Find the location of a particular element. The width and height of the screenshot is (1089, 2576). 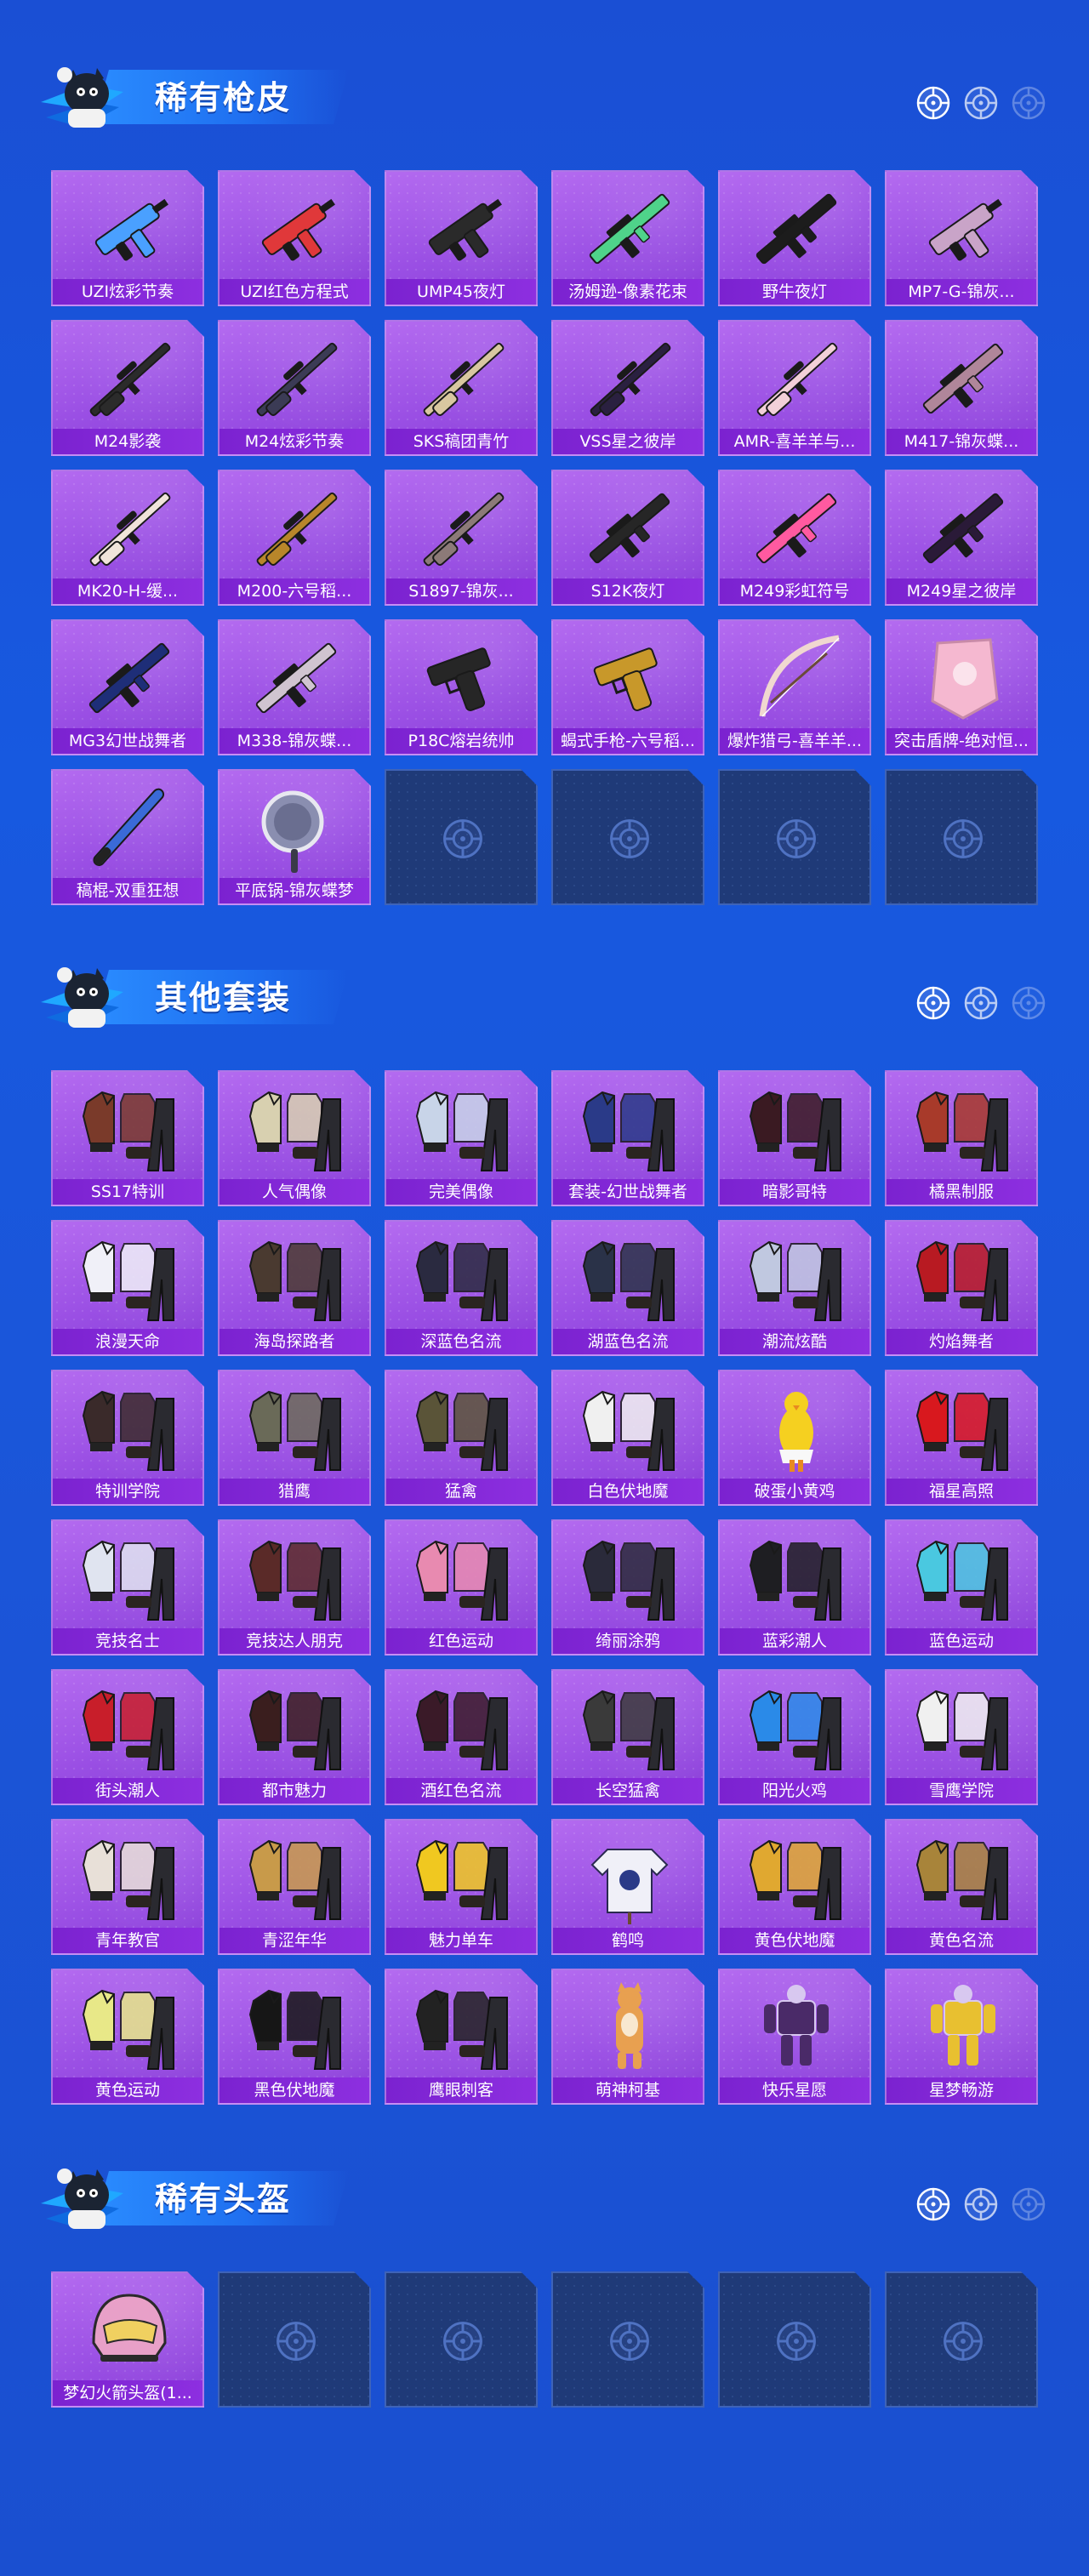

item-pistol-icon is located at coordinates (630, 678).